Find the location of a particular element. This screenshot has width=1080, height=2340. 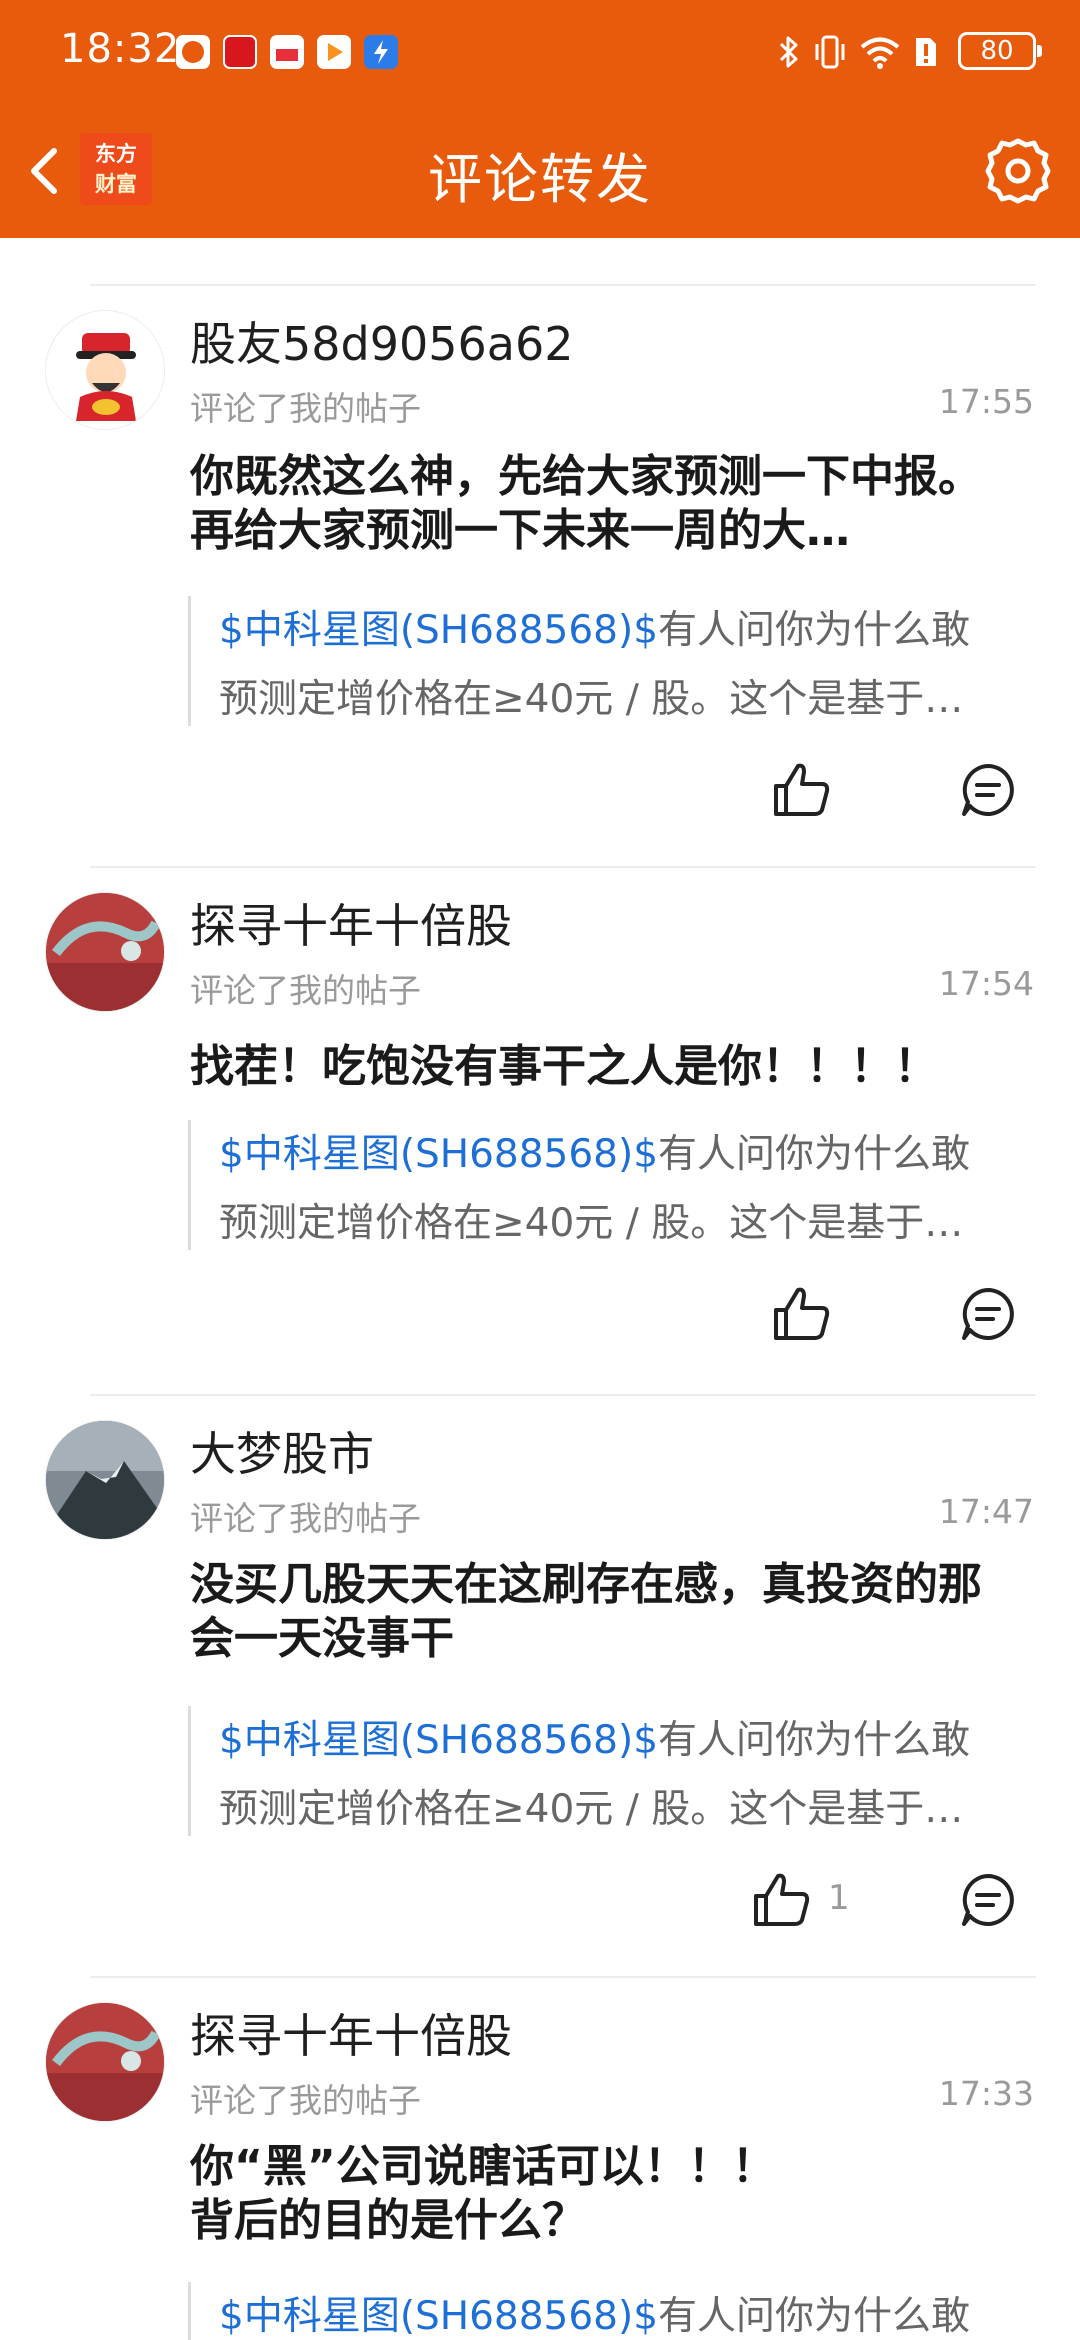

like-count: 1 is located at coordinates (839, 1898).